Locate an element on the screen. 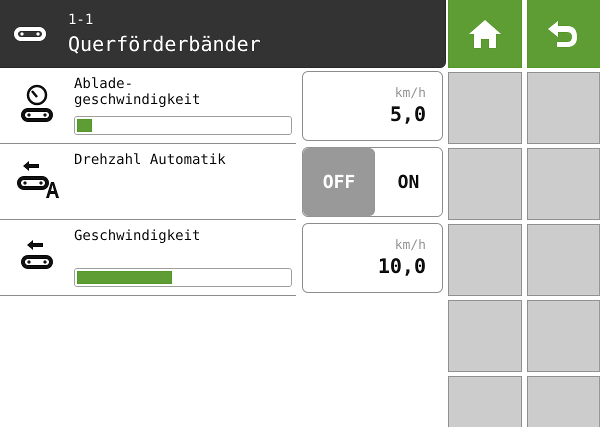  home-icon is located at coordinates (485, 34).